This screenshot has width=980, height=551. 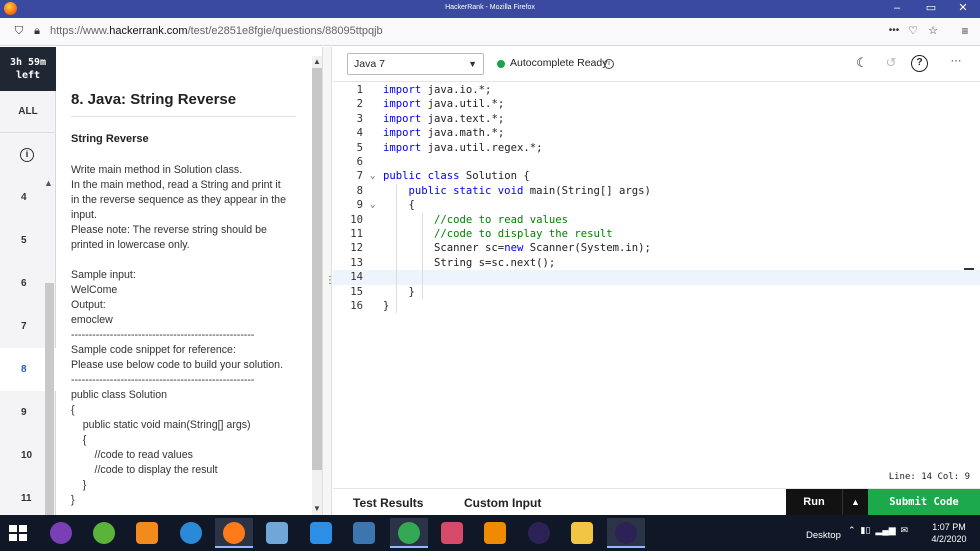 What do you see at coordinates (656, 292) in the screenshot?
I see `code-line: 15 }` at bounding box center [656, 292].